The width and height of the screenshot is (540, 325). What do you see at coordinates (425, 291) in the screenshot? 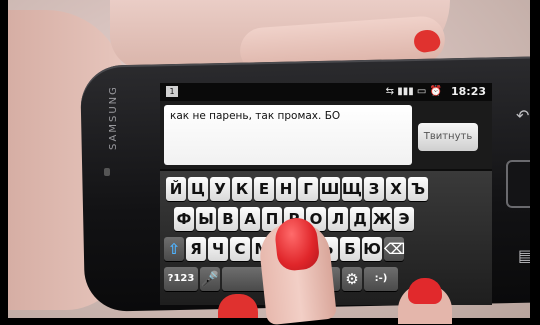
I see `fingernail-right` at bounding box center [425, 291].